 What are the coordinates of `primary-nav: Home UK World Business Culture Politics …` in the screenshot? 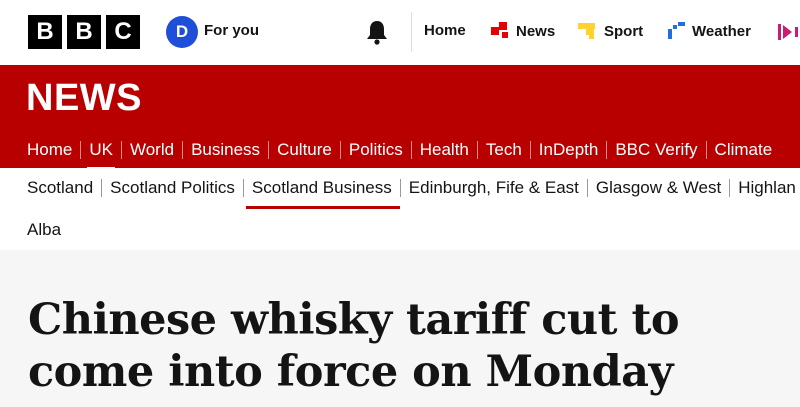 It's located at (390, 150).